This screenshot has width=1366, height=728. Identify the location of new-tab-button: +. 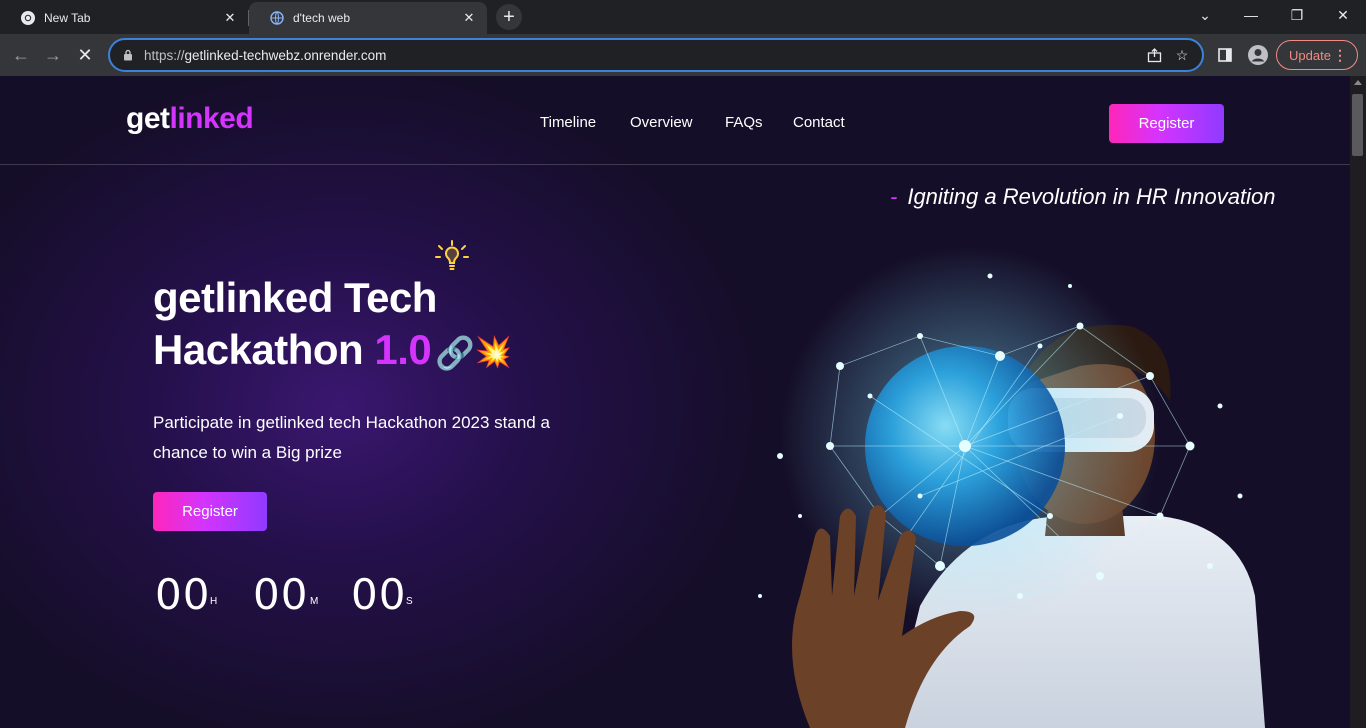
(509, 17).